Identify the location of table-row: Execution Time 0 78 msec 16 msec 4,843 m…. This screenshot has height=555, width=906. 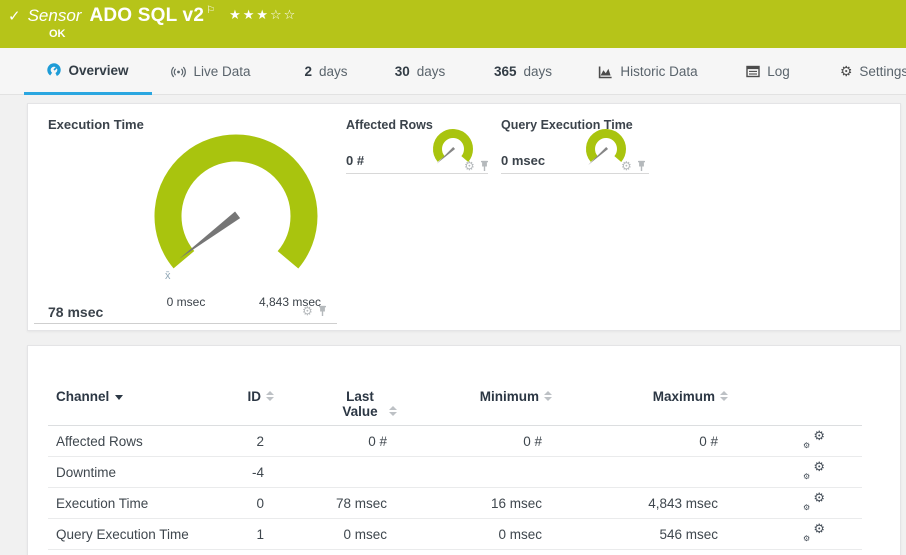
(455, 503).